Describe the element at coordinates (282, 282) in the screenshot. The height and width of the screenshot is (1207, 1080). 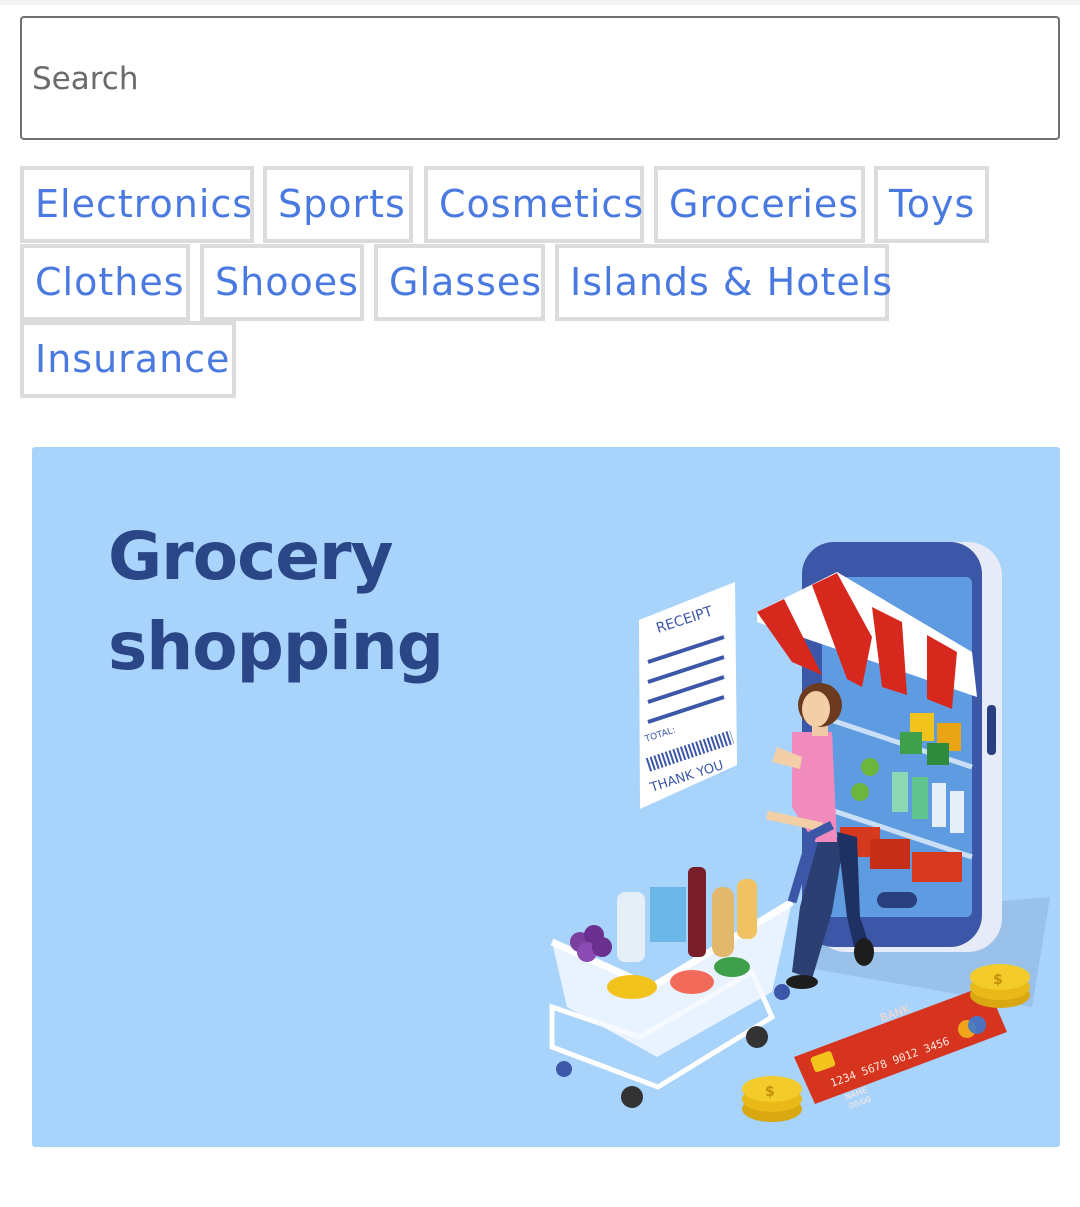
I see `category-chip-shooes: Shooes` at that location.